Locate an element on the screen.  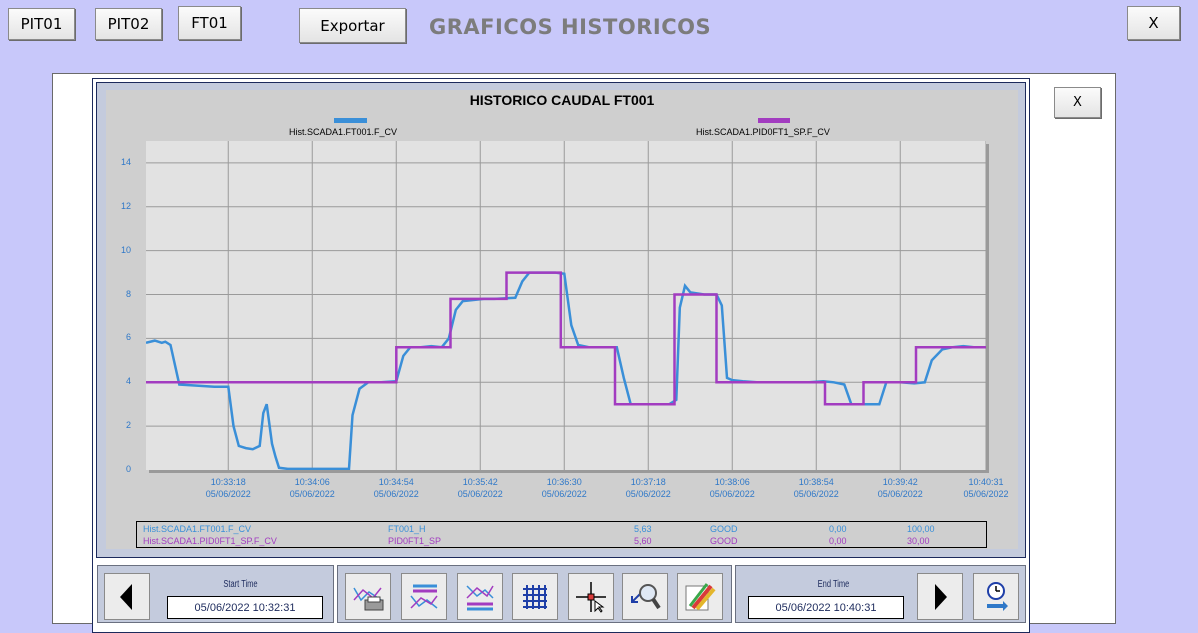
cursor-button is located at coordinates (591, 596).